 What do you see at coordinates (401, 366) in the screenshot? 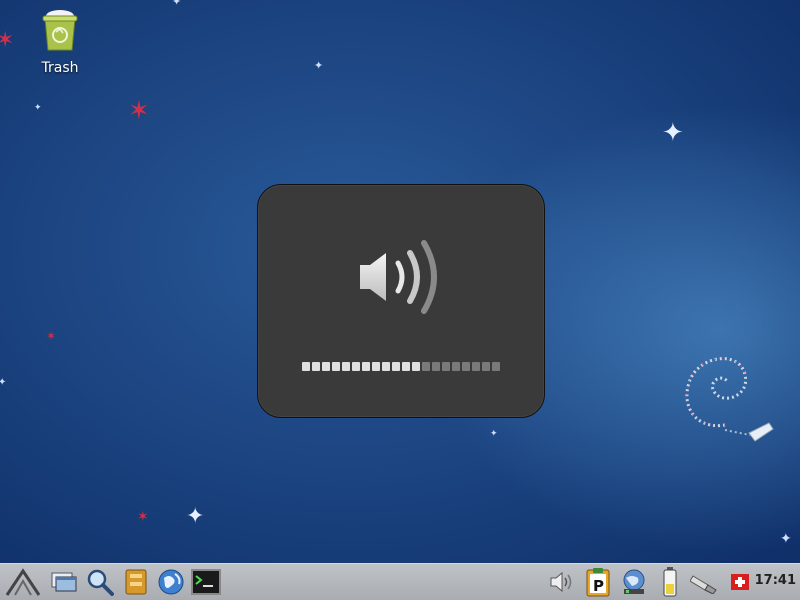
I see `volume-level-bar` at bounding box center [401, 366].